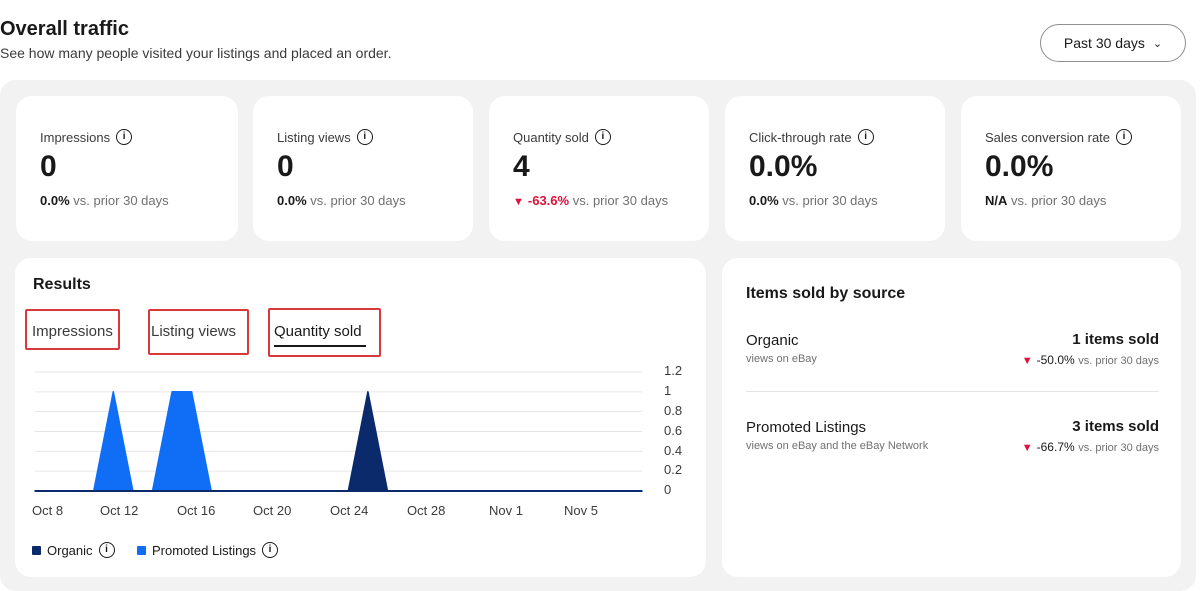 The image size is (1200, 591). Describe the element at coordinates (668, 489) in the screenshot. I see `y-tick-label: 0` at that location.